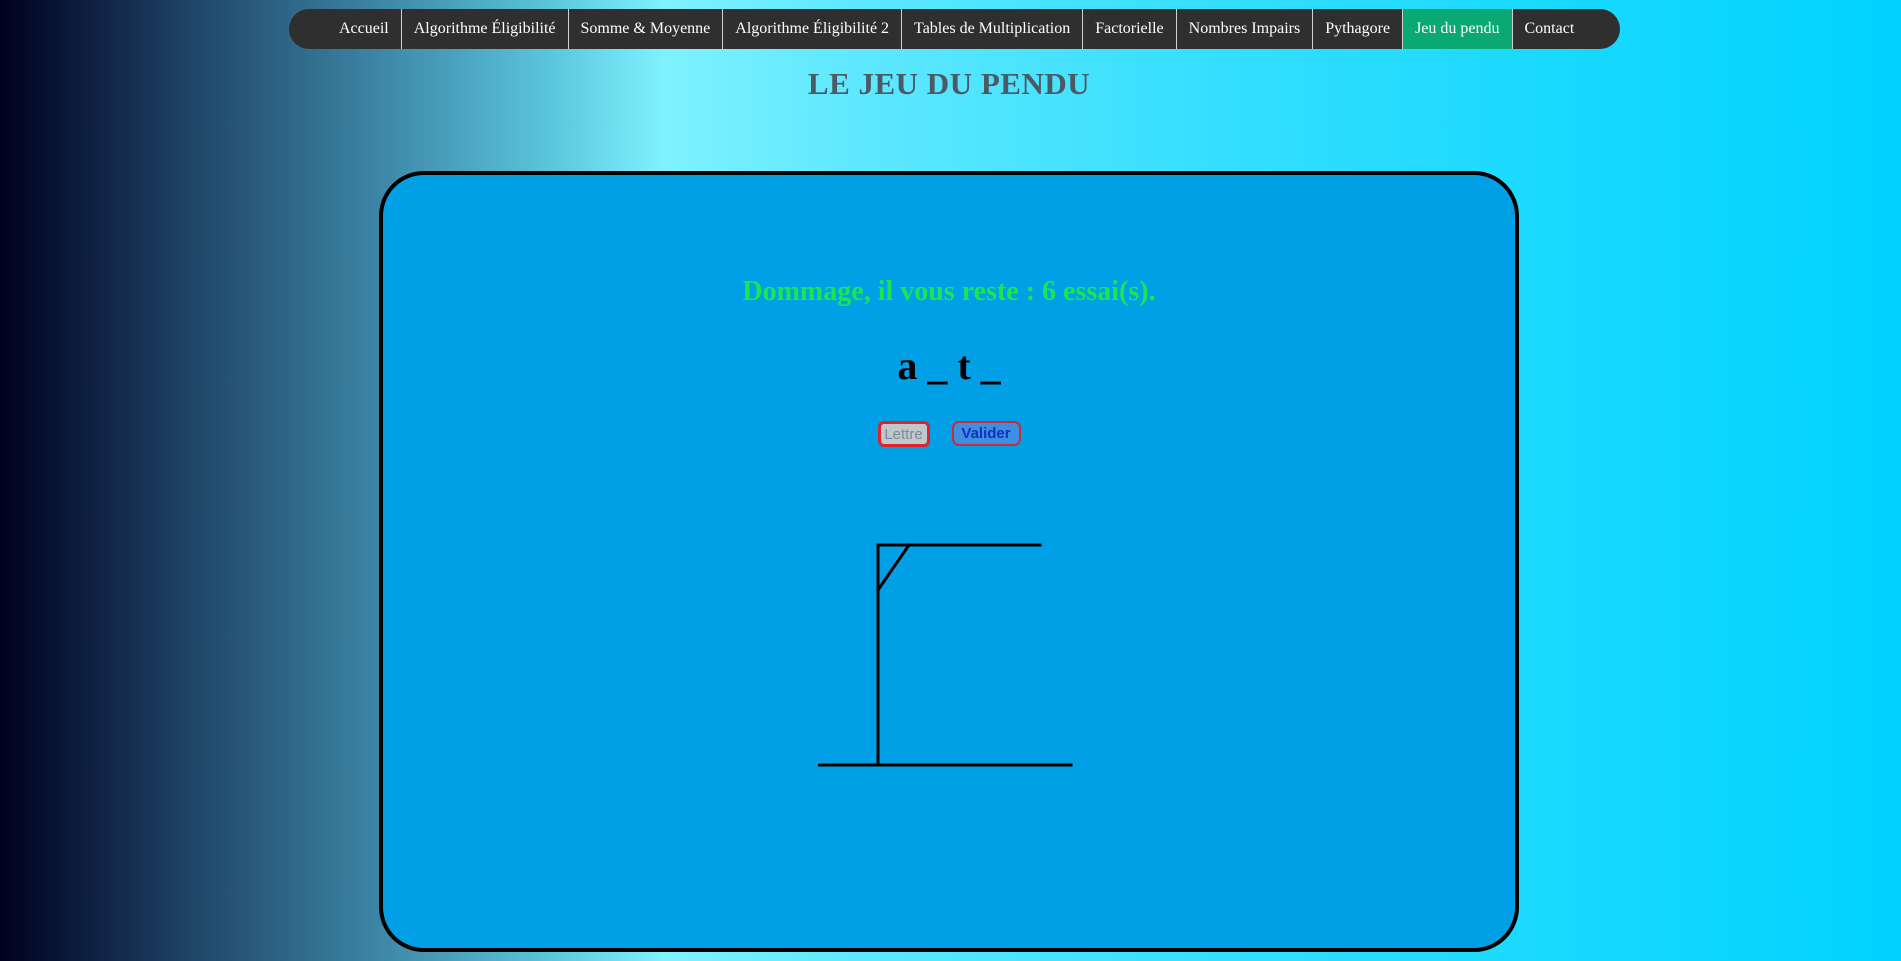 The height and width of the screenshot is (961, 1901). What do you see at coordinates (949, 291) in the screenshot?
I see `attempts-message: Dommage, il vous reste : 6 essai(s).` at bounding box center [949, 291].